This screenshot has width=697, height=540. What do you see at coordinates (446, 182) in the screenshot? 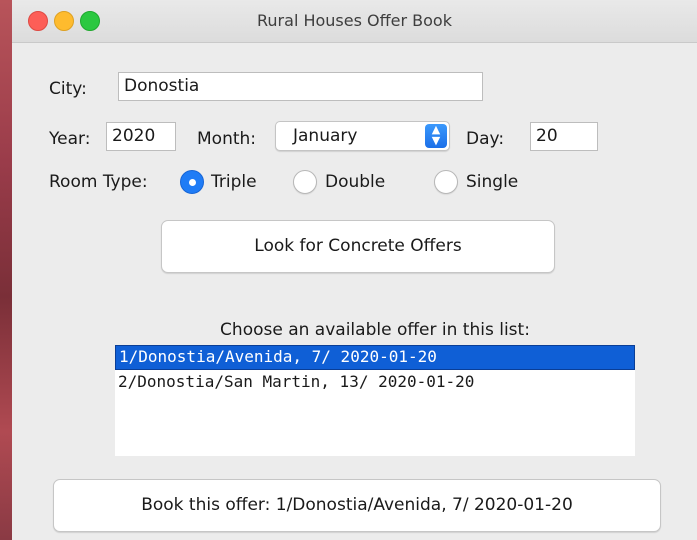
I see `radio-single` at bounding box center [446, 182].